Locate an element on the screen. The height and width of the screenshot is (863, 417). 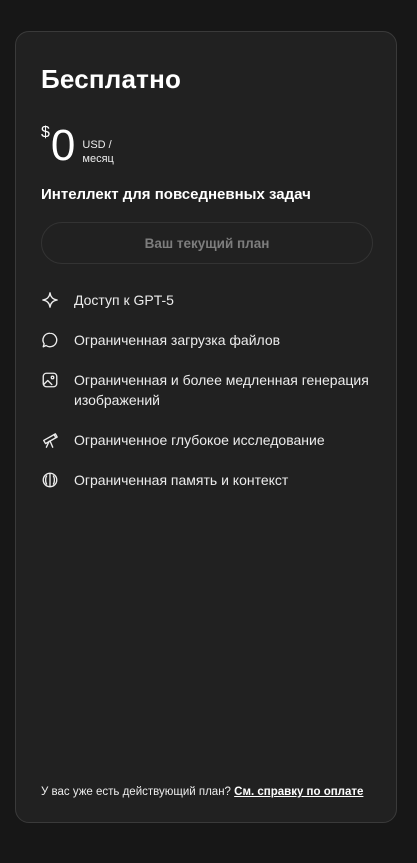
feature-item: Ограниченная память и контекст is located at coordinates (208, 480).